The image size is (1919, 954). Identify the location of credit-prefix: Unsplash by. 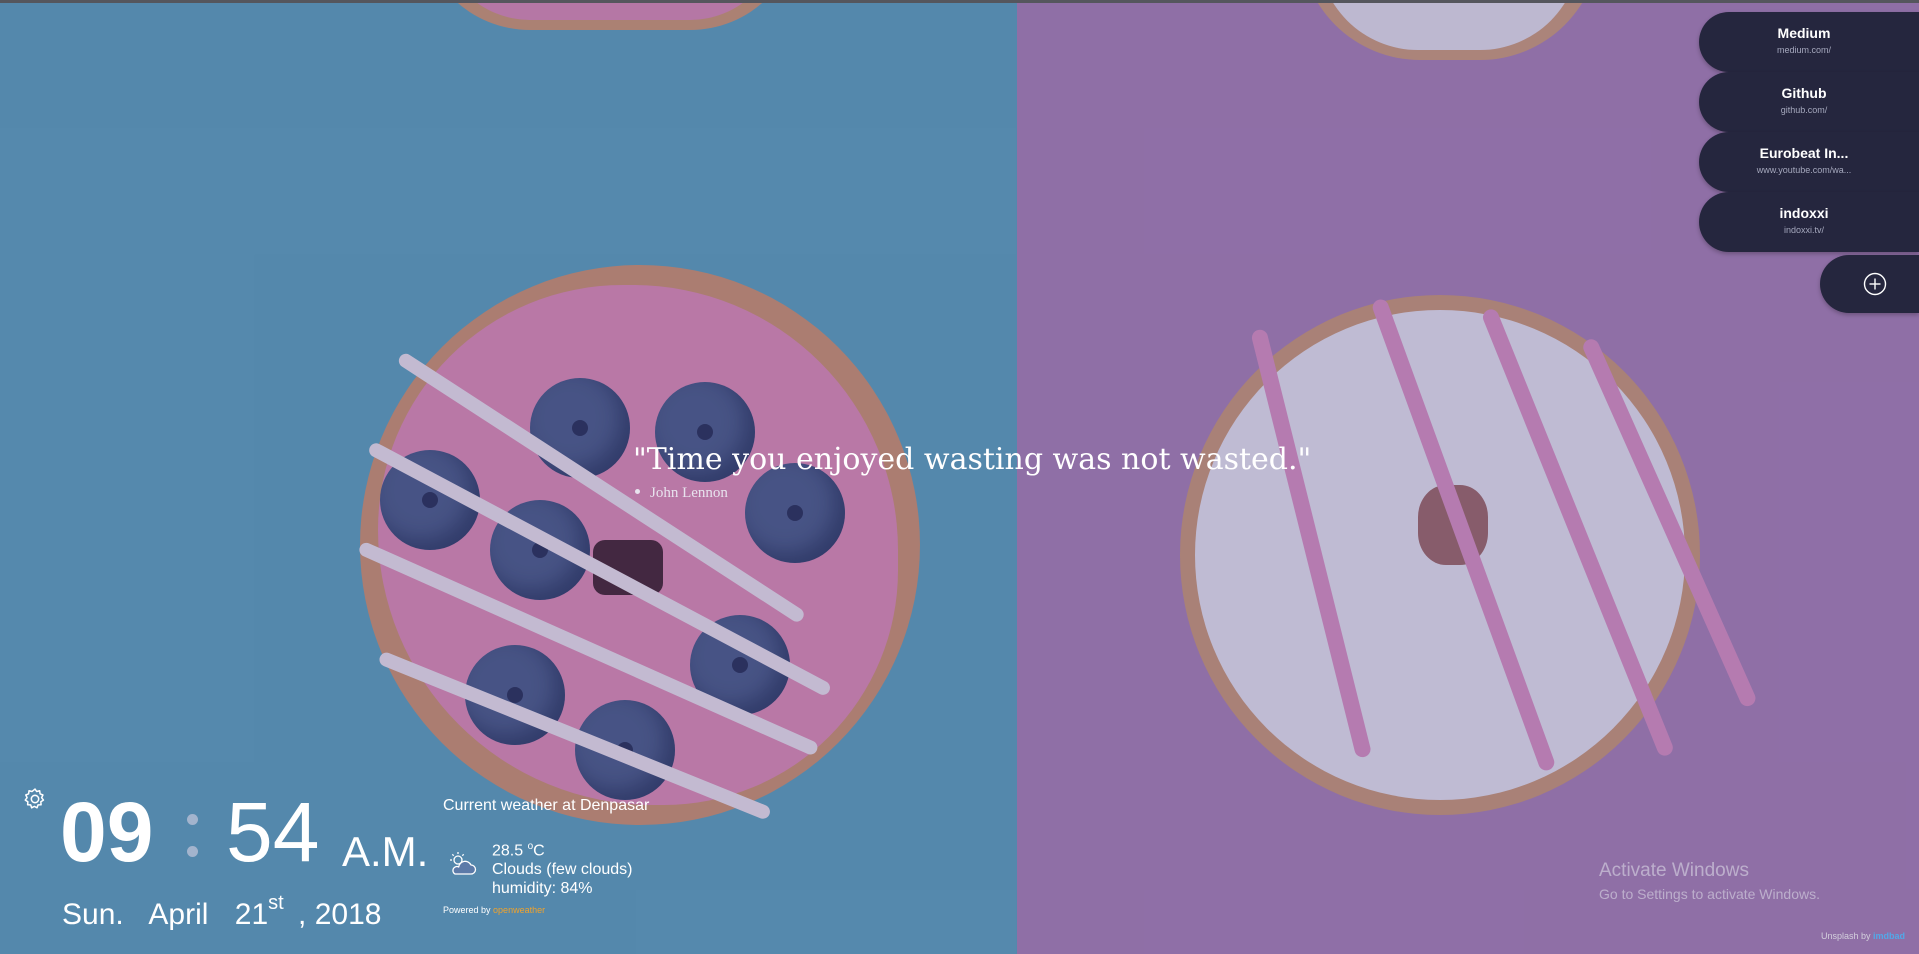
(1846, 936).